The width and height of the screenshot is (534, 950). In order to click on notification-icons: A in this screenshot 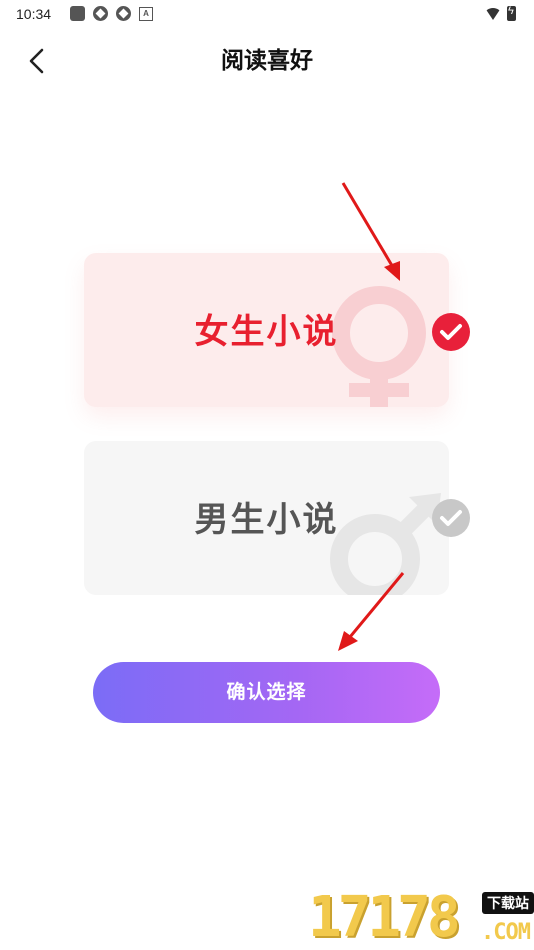, I will do `click(111, 13)`.